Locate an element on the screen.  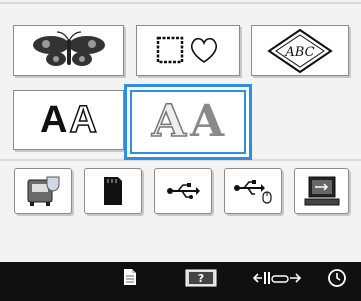
sd-card-button is located at coordinates (113, 191).